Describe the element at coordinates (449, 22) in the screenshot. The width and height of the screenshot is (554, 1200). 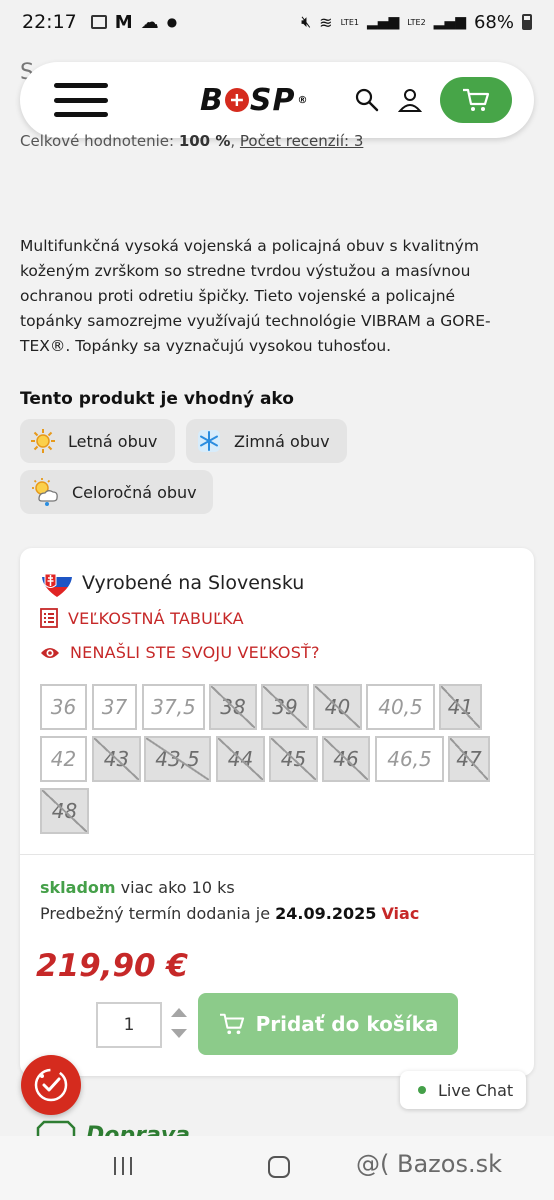
I see `signal-icon-2: ▂▄▆` at that location.